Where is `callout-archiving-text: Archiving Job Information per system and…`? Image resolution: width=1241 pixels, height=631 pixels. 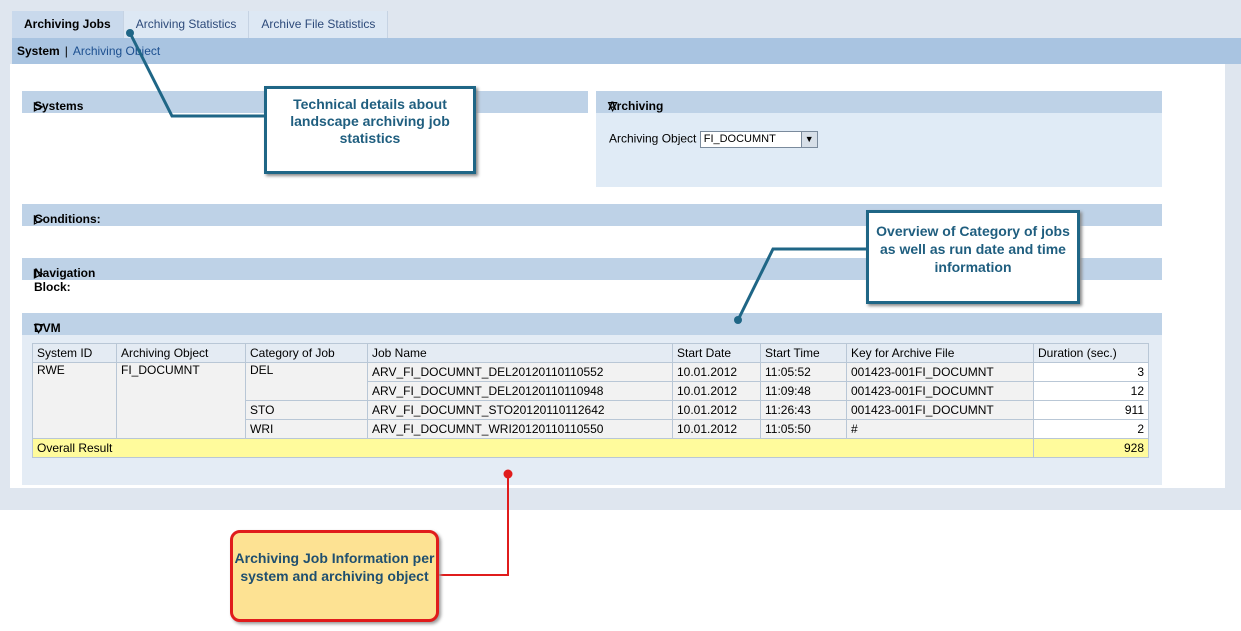 callout-archiving-text: Archiving Job Information per system and… is located at coordinates (334, 567).